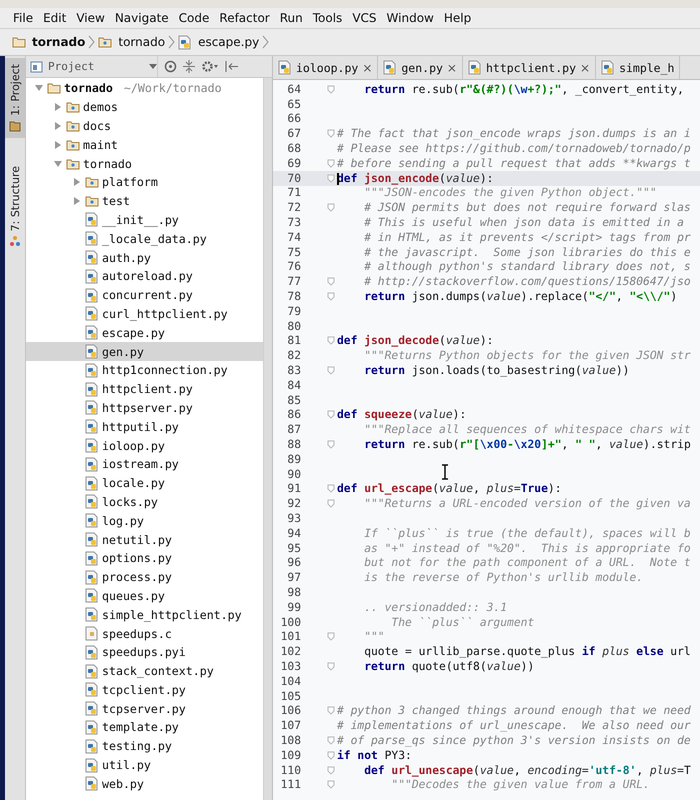  I want to click on crosshair-icon, so click(170, 66).